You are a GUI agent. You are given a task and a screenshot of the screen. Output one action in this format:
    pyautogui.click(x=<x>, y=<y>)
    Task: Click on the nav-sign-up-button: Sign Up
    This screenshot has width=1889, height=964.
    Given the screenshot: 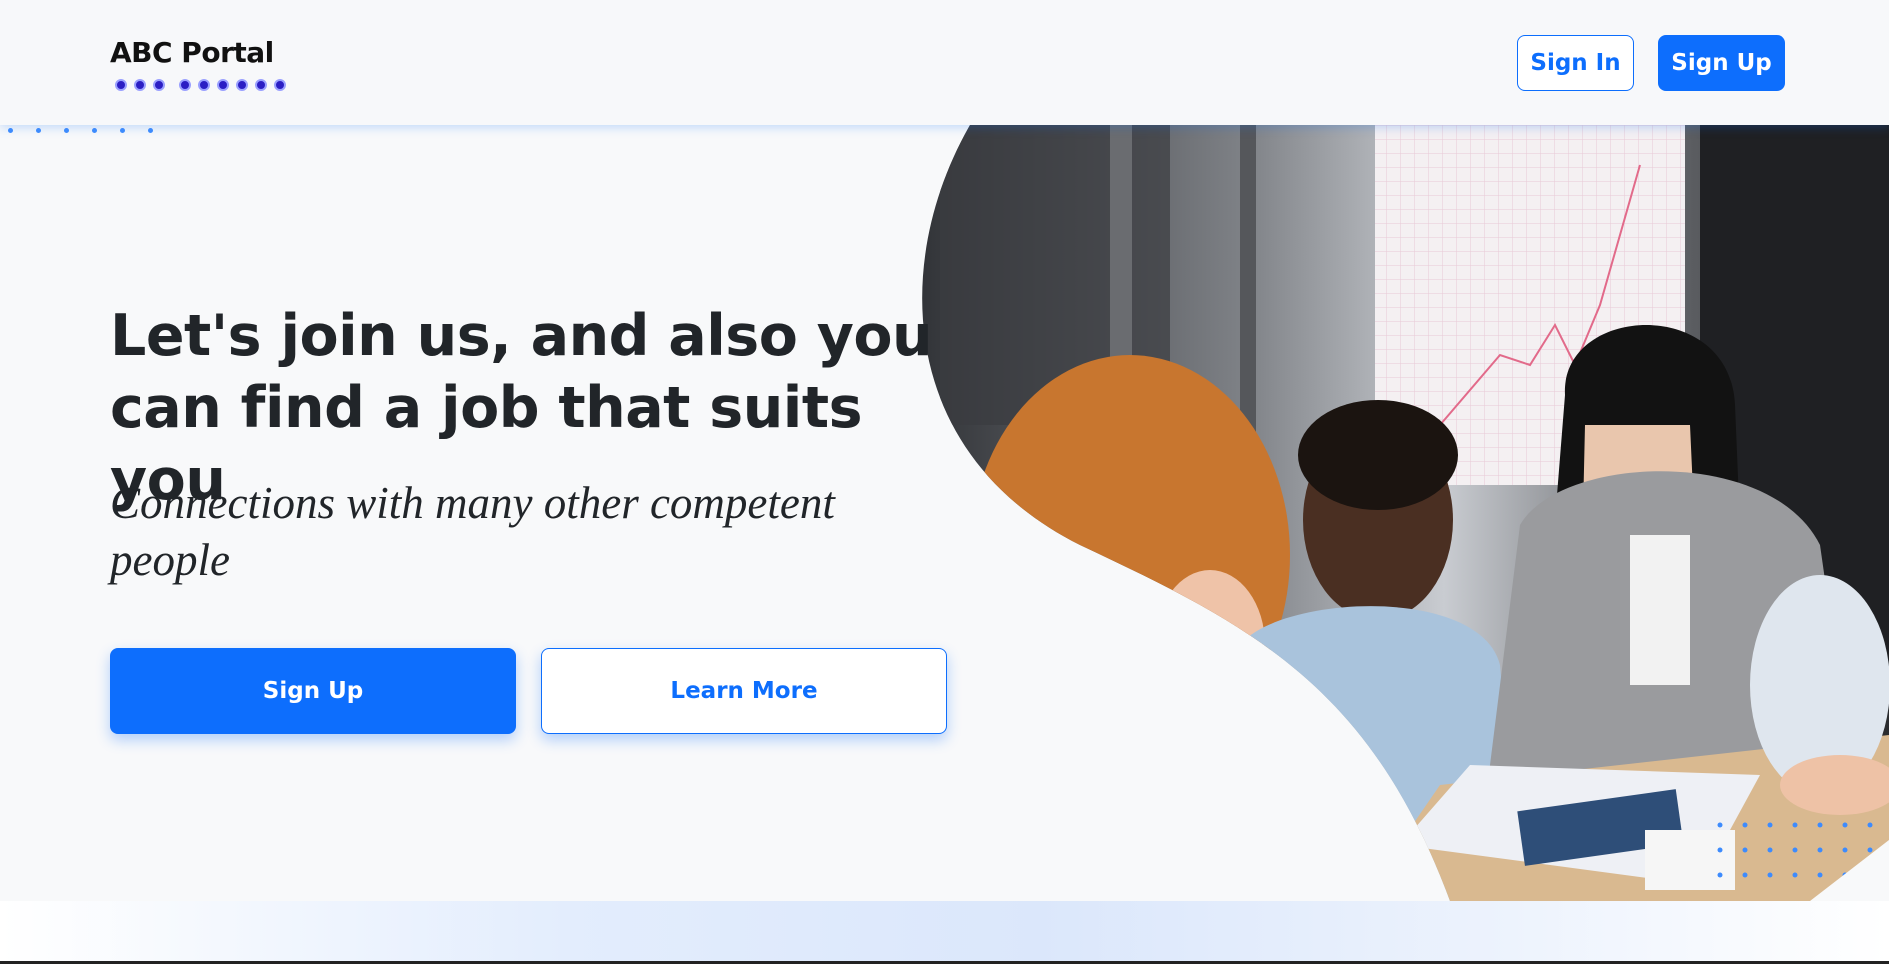 What is the action you would take?
    pyautogui.click(x=1721, y=63)
    